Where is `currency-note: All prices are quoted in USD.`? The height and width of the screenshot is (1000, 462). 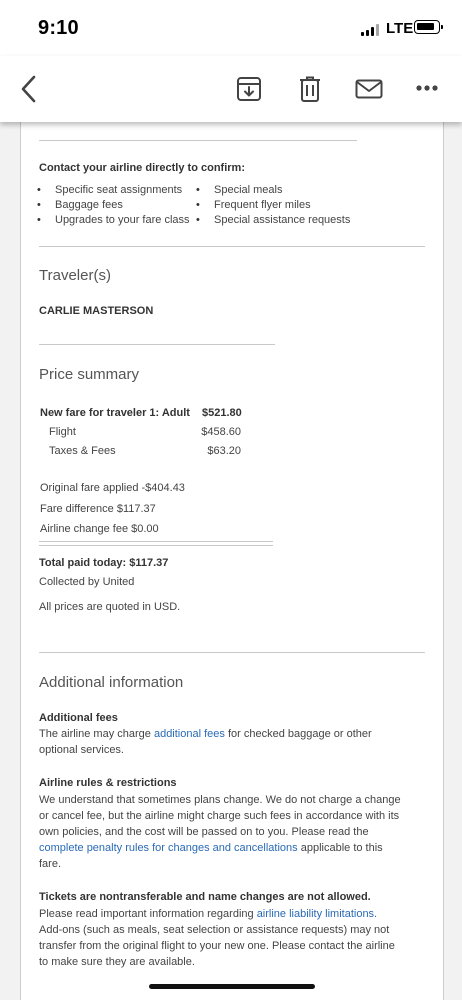 currency-note: All prices are quoted in USD. is located at coordinates (110, 607).